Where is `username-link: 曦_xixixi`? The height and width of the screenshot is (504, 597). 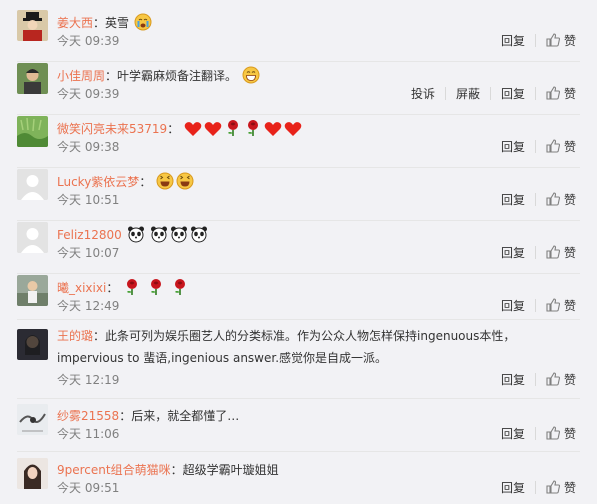 username-link: 曦_xixixi is located at coordinates (81, 288).